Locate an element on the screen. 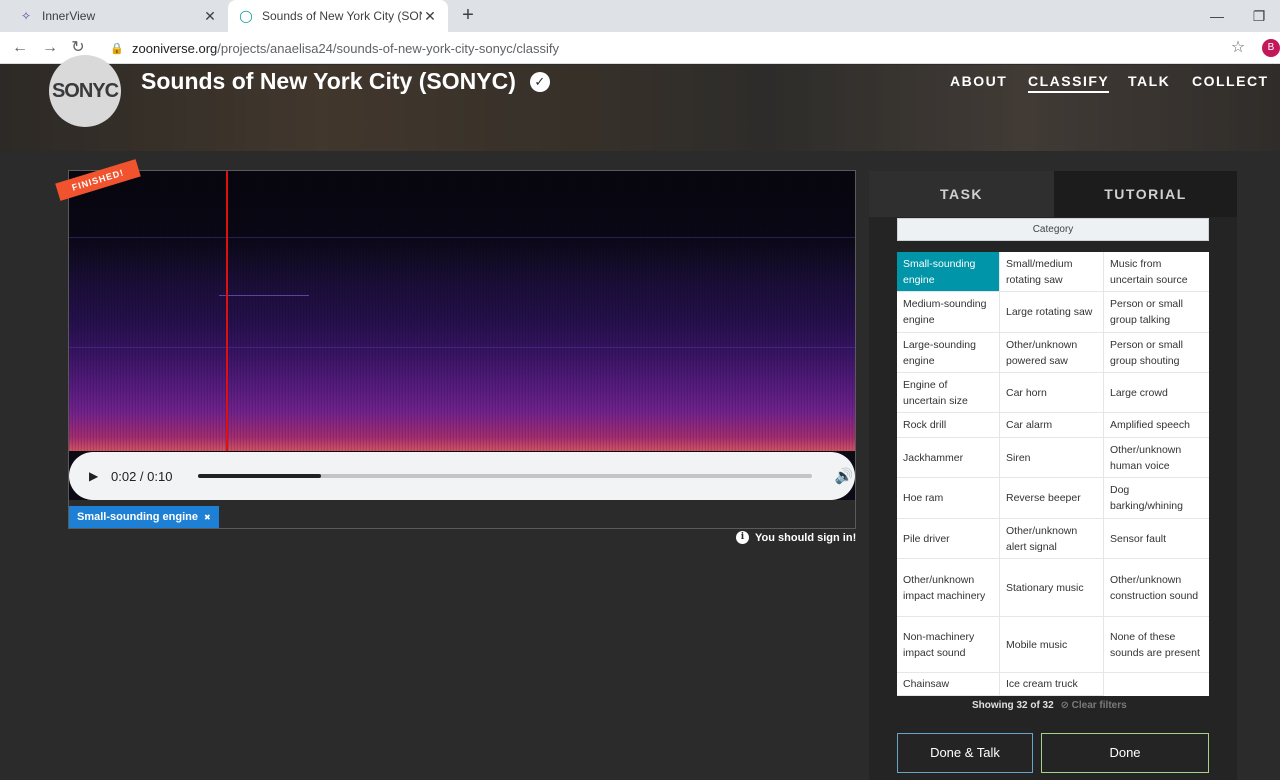  showing-count-row: Showing 32 of 32 ⊘ Clear filters is located at coordinates (1049, 705).